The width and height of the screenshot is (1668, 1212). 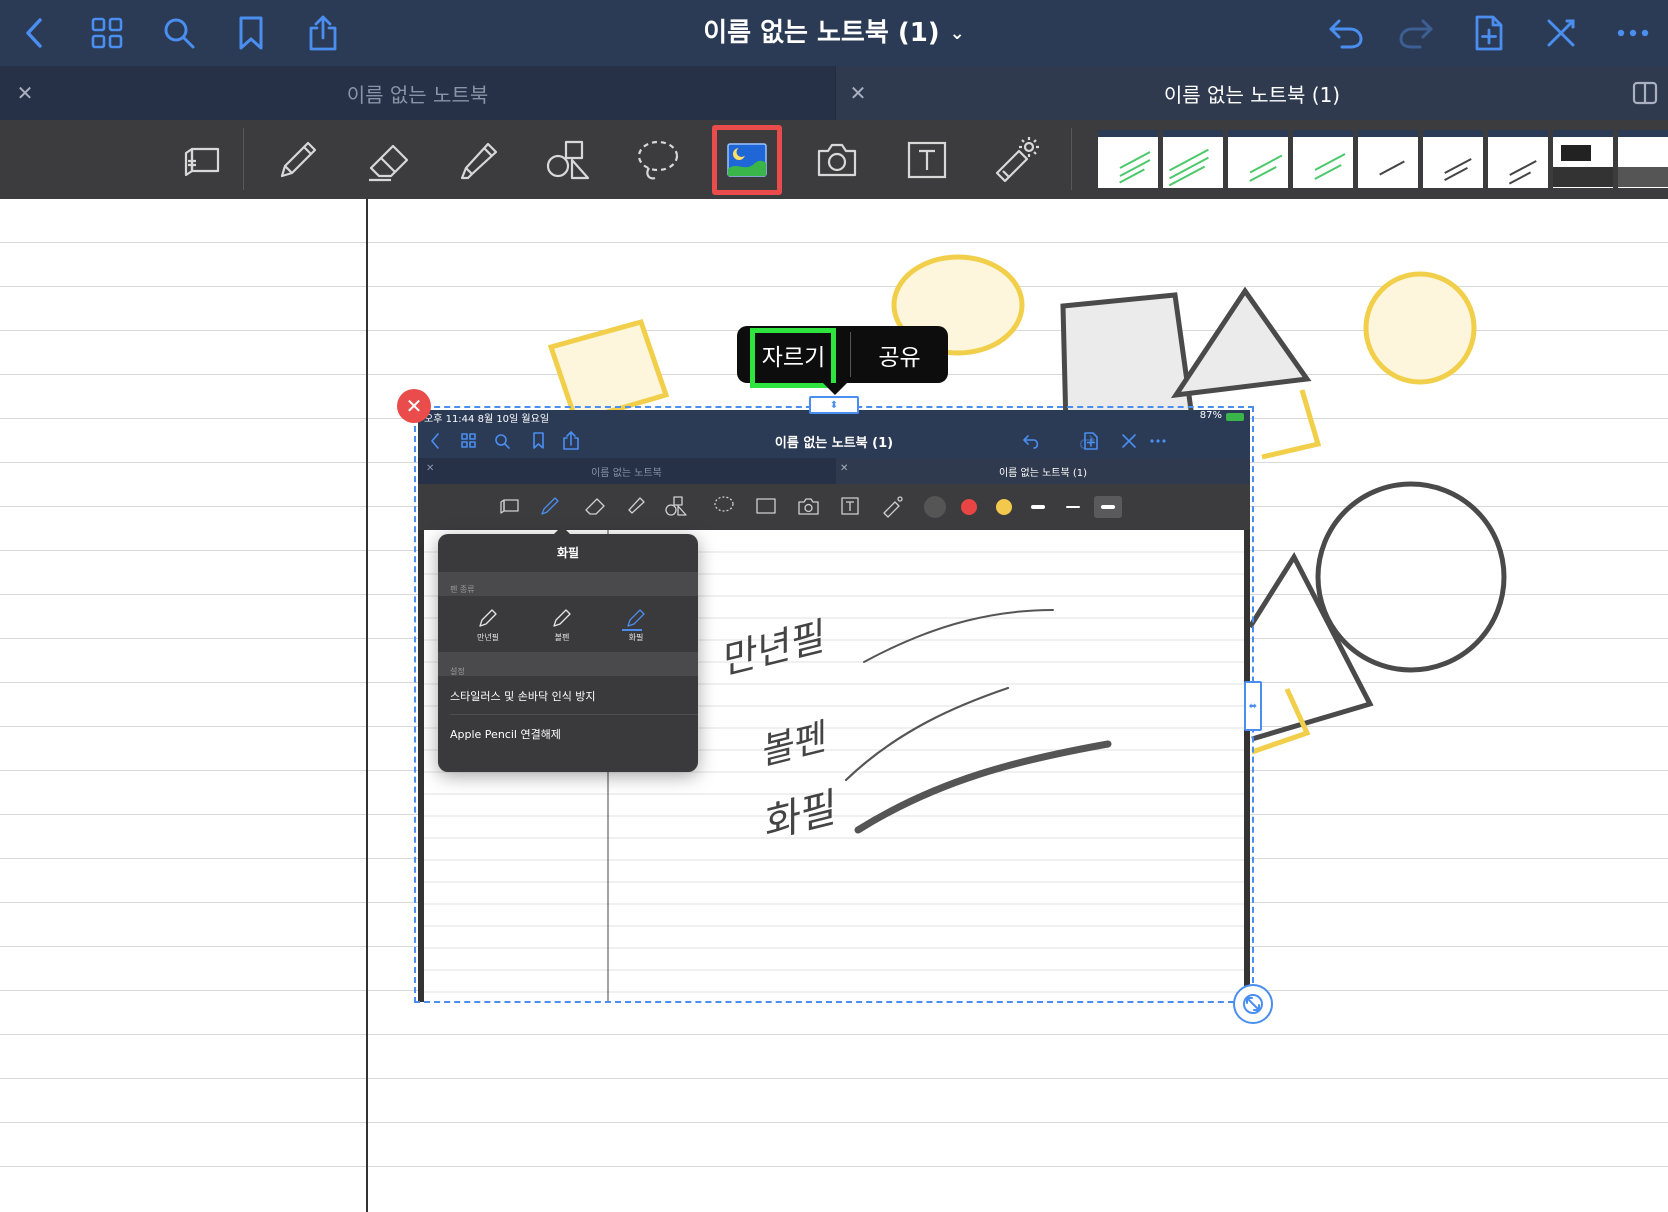 What do you see at coordinates (1253, 706) in the screenshot?
I see `right-resize-handle: ⬌` at bounding box center [1253, 706].